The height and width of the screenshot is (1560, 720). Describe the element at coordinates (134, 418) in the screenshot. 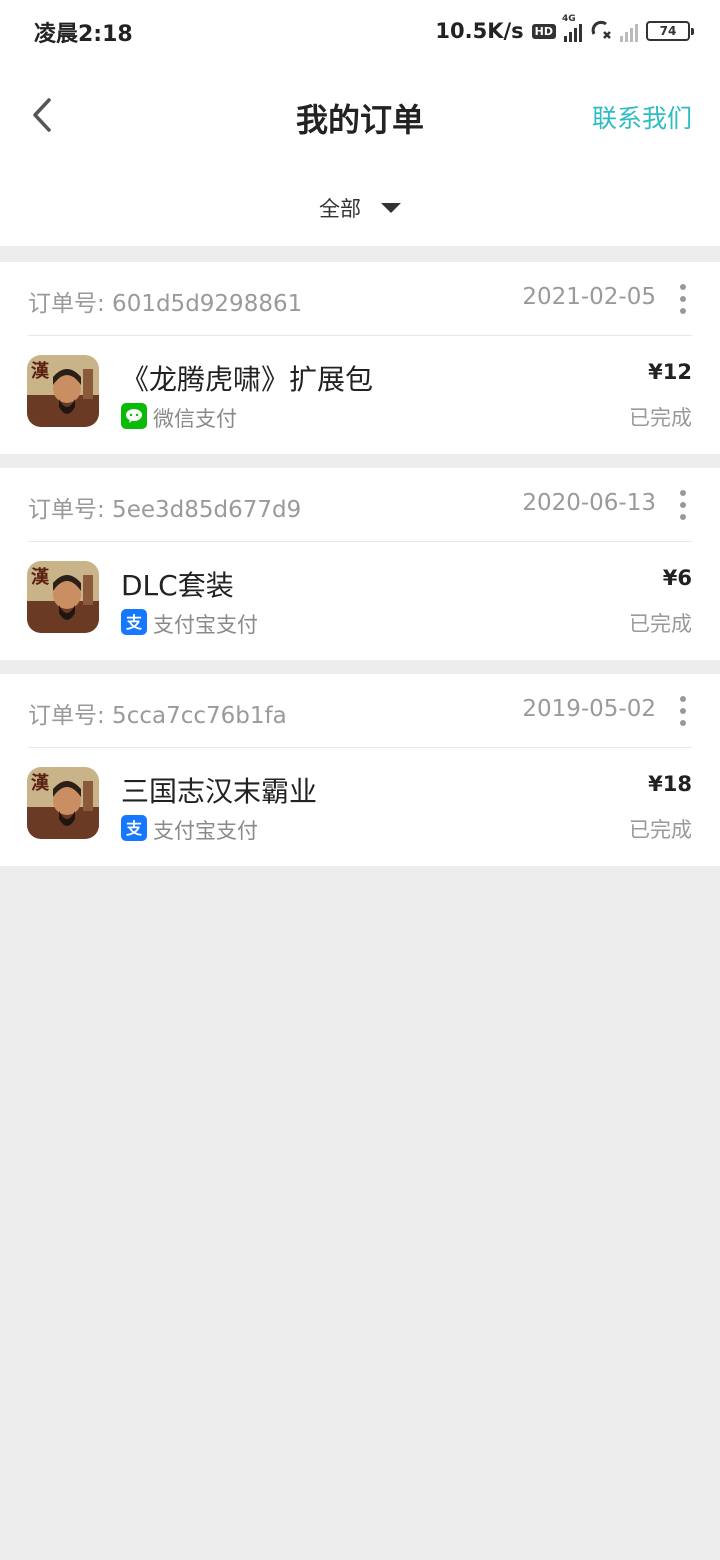

I see `wechat-pay-icon` at that location.